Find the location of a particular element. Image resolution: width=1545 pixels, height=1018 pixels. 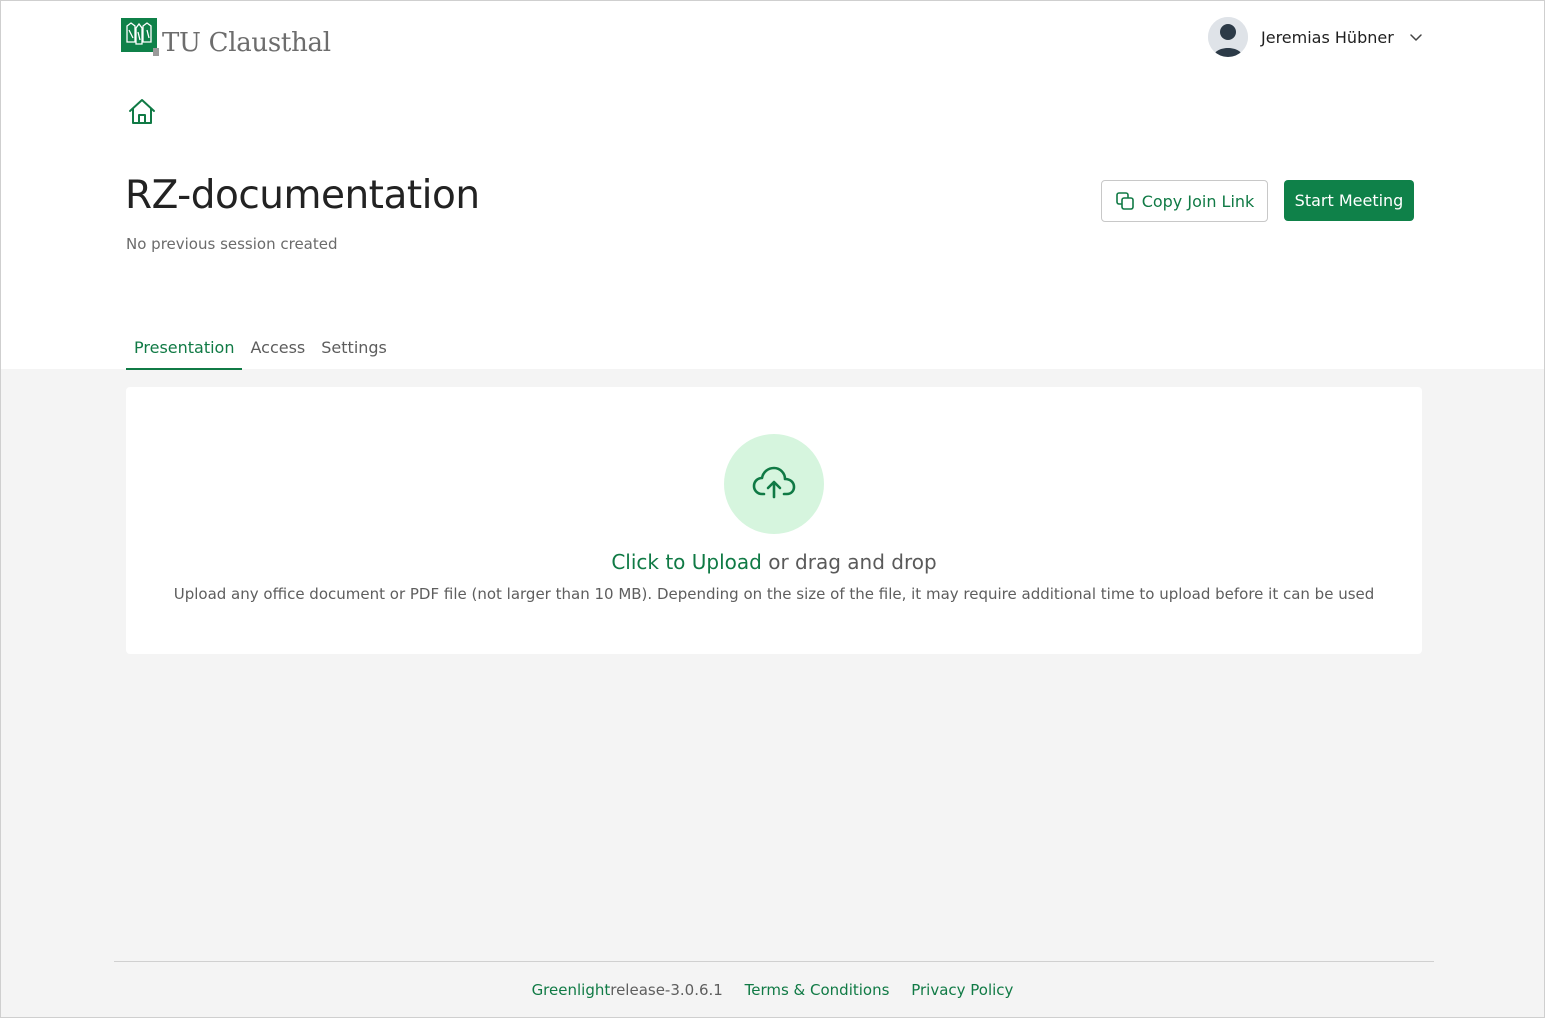

privacy-link: Privacy Policy is located at coordinates (962, 990).